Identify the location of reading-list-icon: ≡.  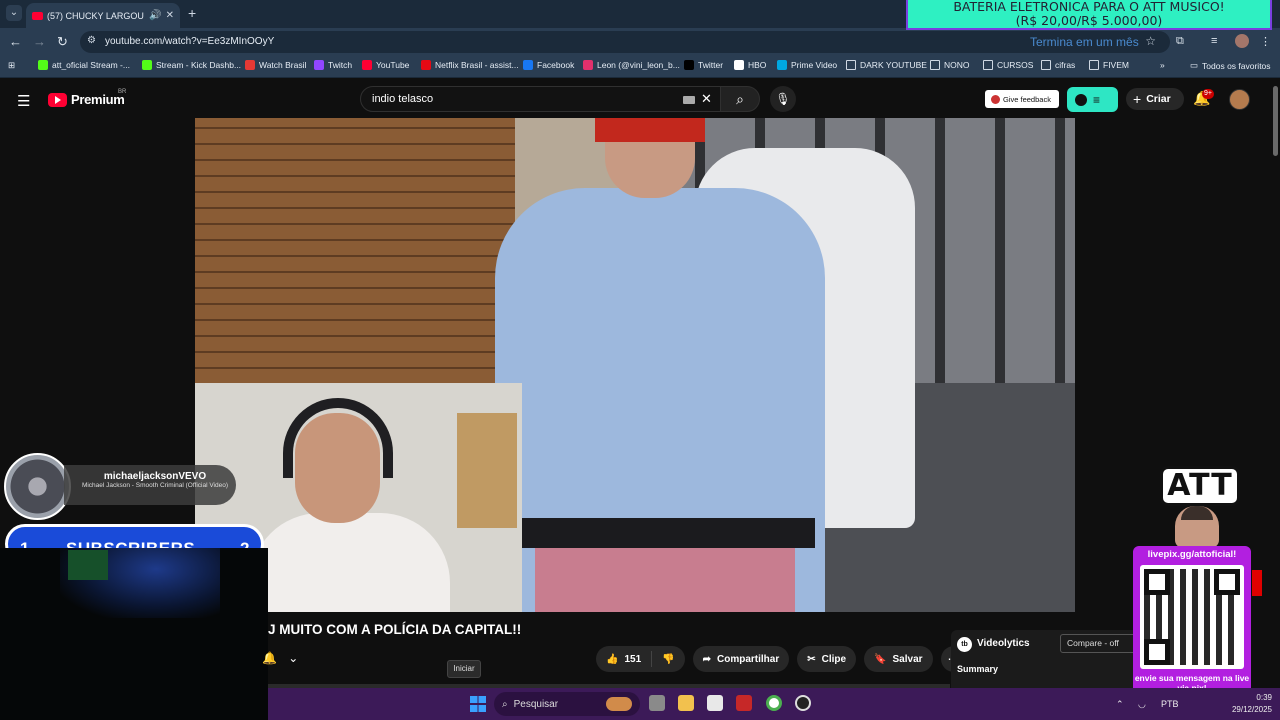
(1214, 41).